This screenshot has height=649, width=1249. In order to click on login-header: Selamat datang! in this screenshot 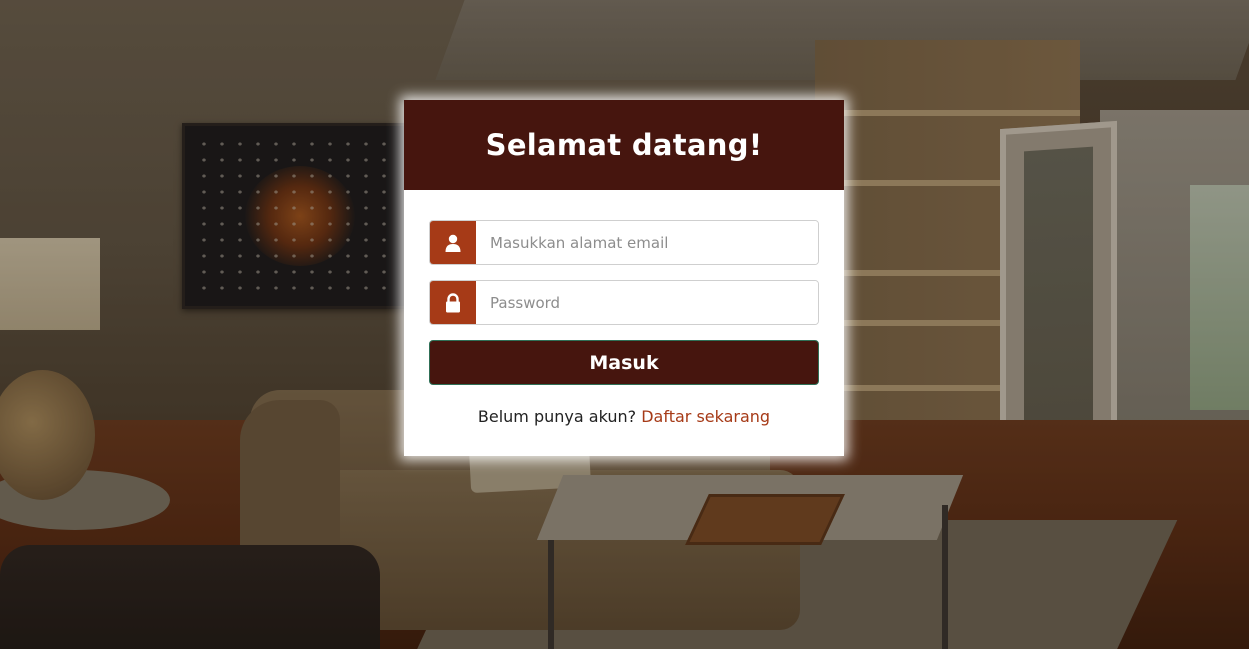, I will do `click(624, 145)`.